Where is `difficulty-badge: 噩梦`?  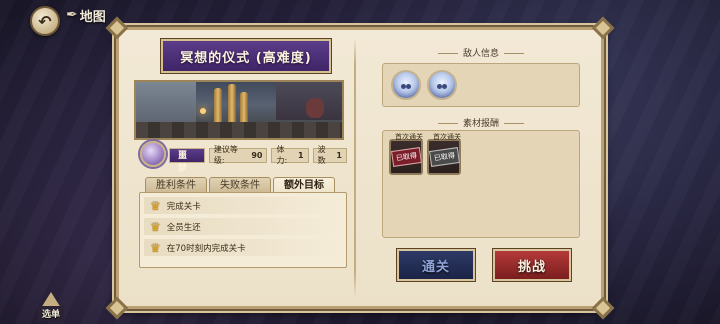 difficulty-badge: 噩梦 is located at coordinates (187, 160).